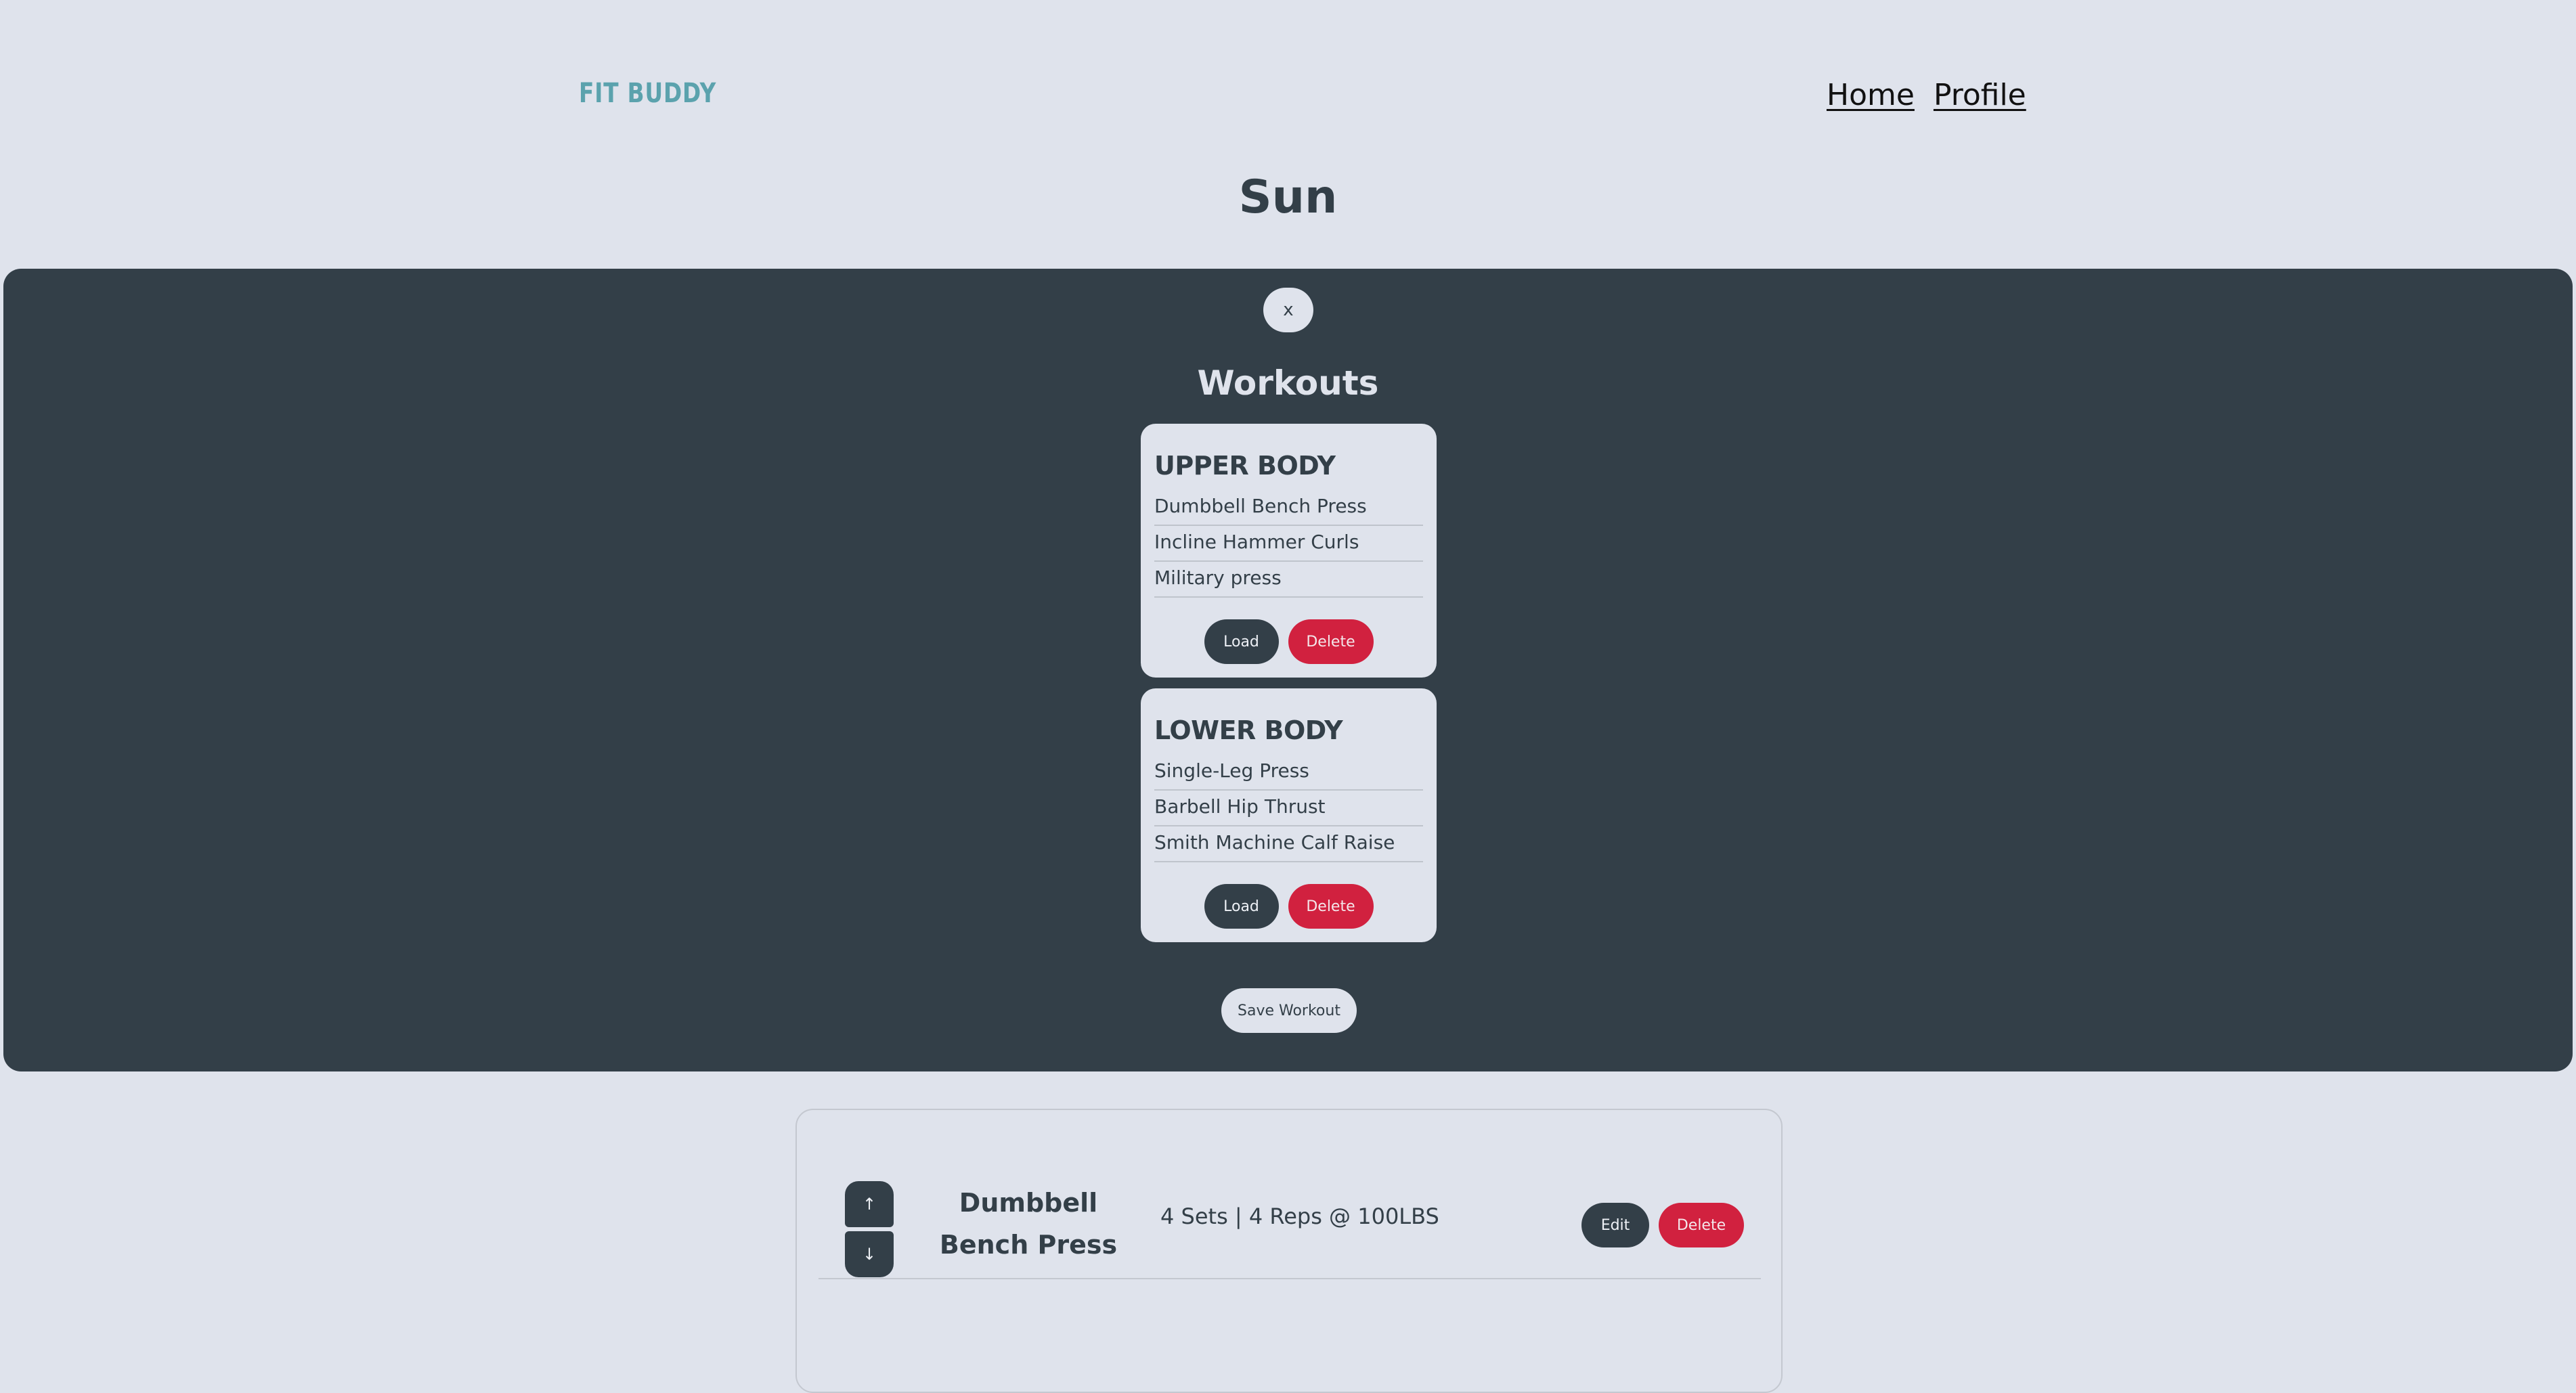 The height and width of the screenshot is (1393, 2576). Describe the element at coordinates (1871, 95) in the screenshot. I see `nav-link-home: Home` at that location.